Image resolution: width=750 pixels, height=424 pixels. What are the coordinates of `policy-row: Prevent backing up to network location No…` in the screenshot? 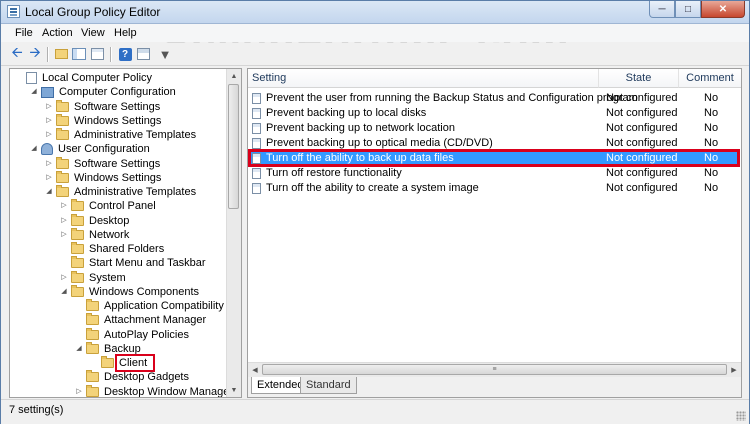 It's located at (495, 128).